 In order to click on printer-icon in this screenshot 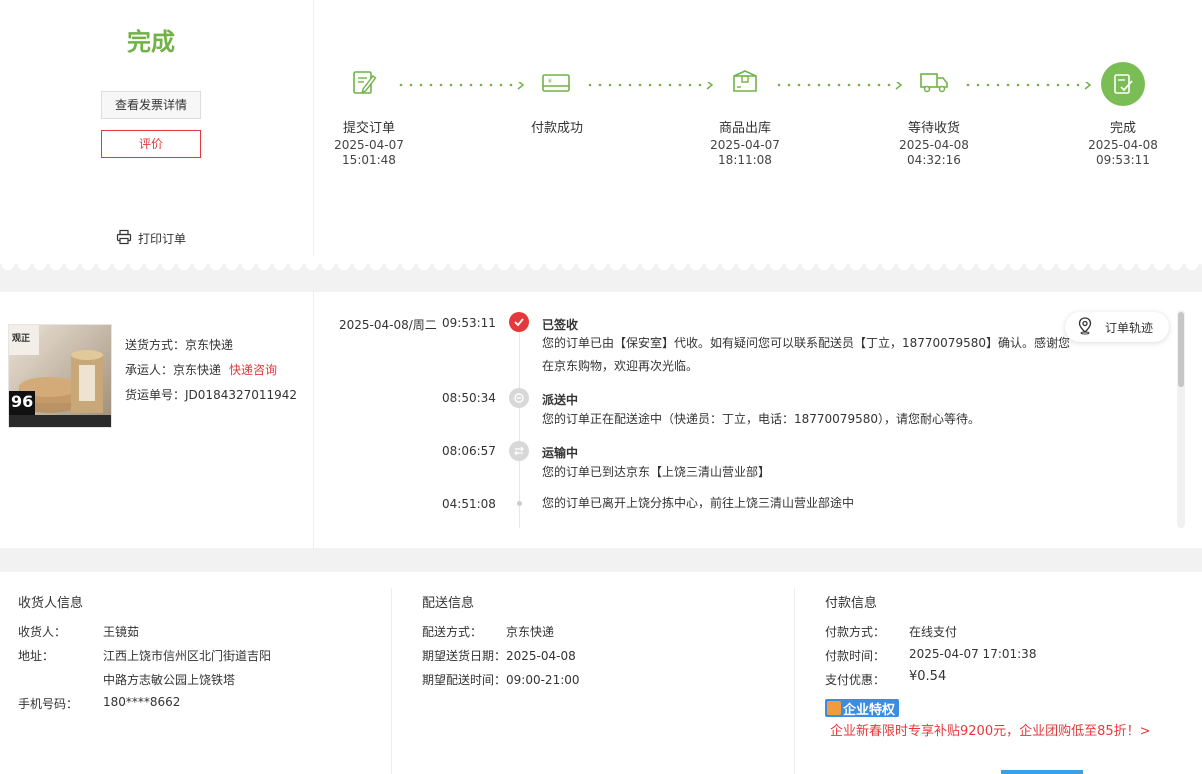, I will do `click(124, 238)`.